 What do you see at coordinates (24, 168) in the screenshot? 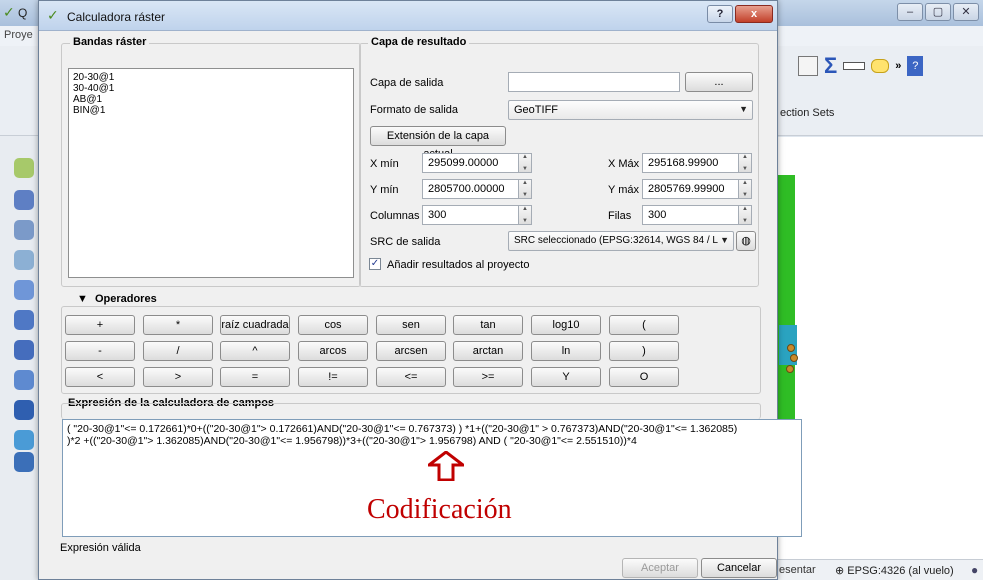
I see `add-vector-layer-icon` at bounding box center [24, 168].